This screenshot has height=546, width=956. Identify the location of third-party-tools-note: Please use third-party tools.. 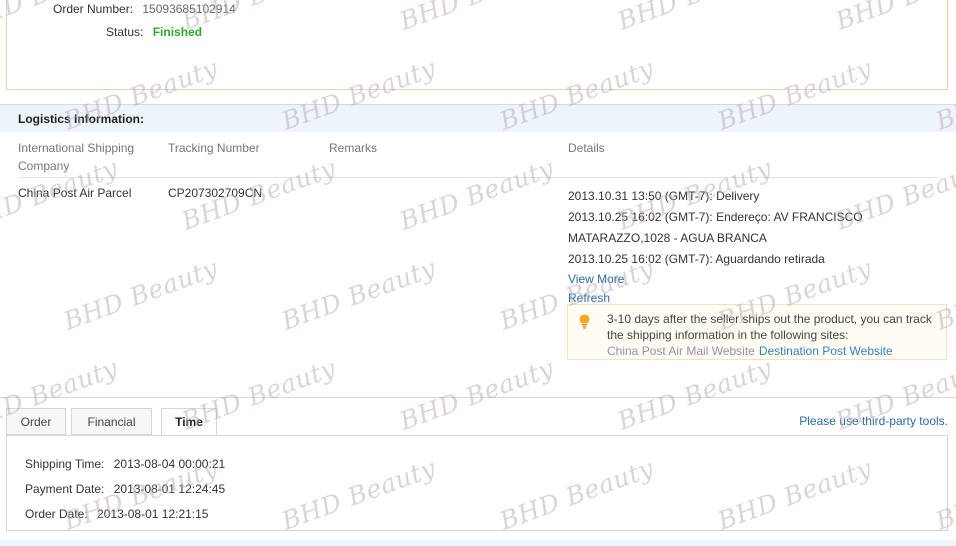
(873, 421).